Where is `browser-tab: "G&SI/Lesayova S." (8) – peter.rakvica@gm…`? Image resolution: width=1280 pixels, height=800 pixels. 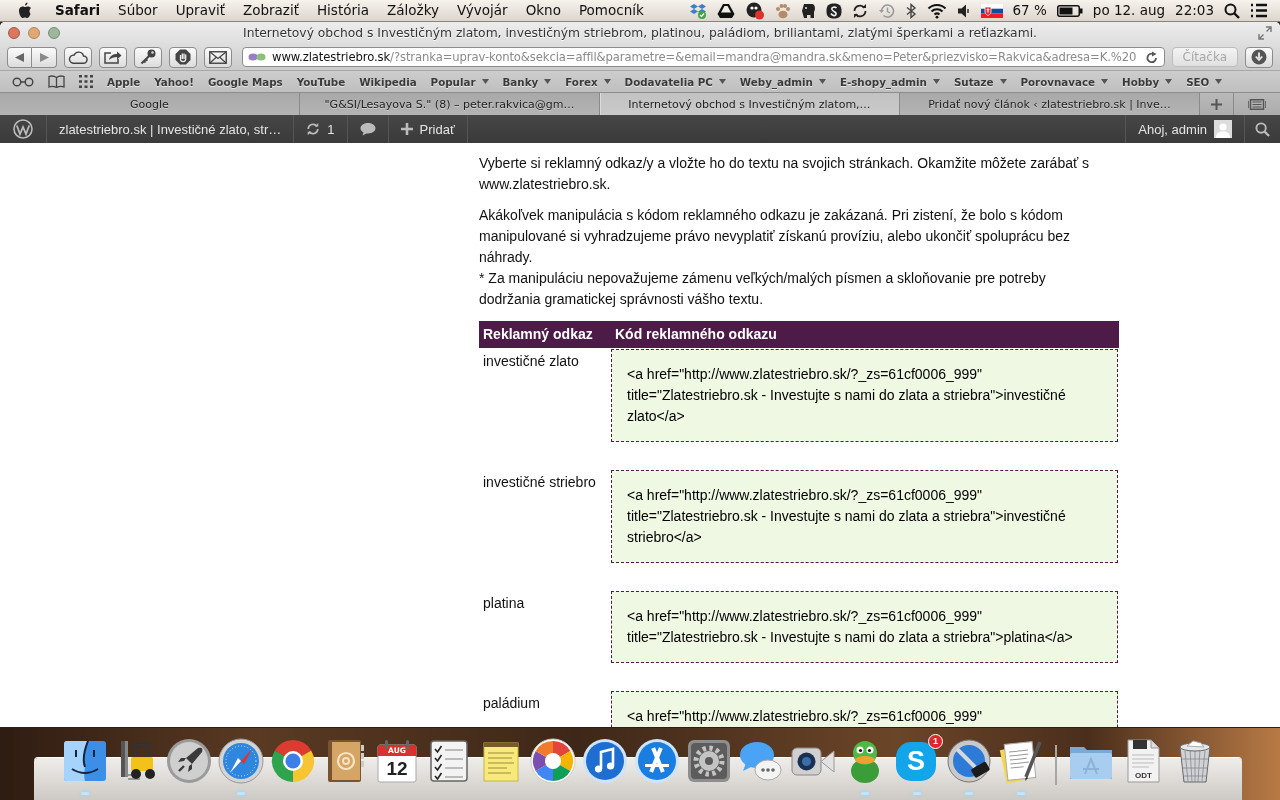
browser-tab: "G&SI/Lesayova S." (8) – peter.rakvica@gm… is located at coordinates (450, 104).